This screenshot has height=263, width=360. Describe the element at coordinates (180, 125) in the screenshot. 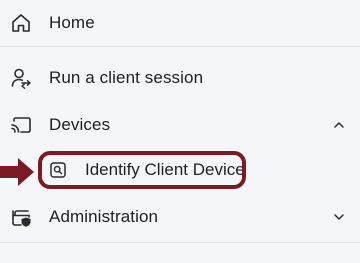

I see `nav-item-devices: Devices` at that location.